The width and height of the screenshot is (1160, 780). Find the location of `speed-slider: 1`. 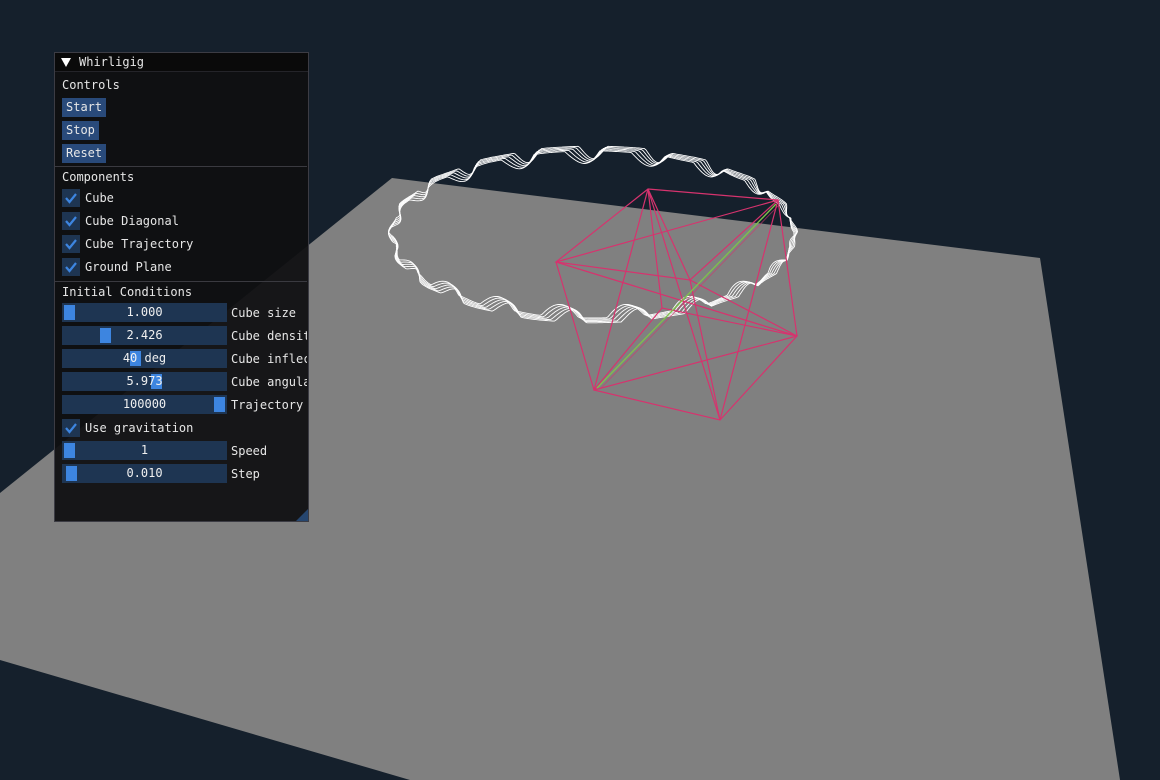

speed-slider: 1 is located at coordinates (144, 450).